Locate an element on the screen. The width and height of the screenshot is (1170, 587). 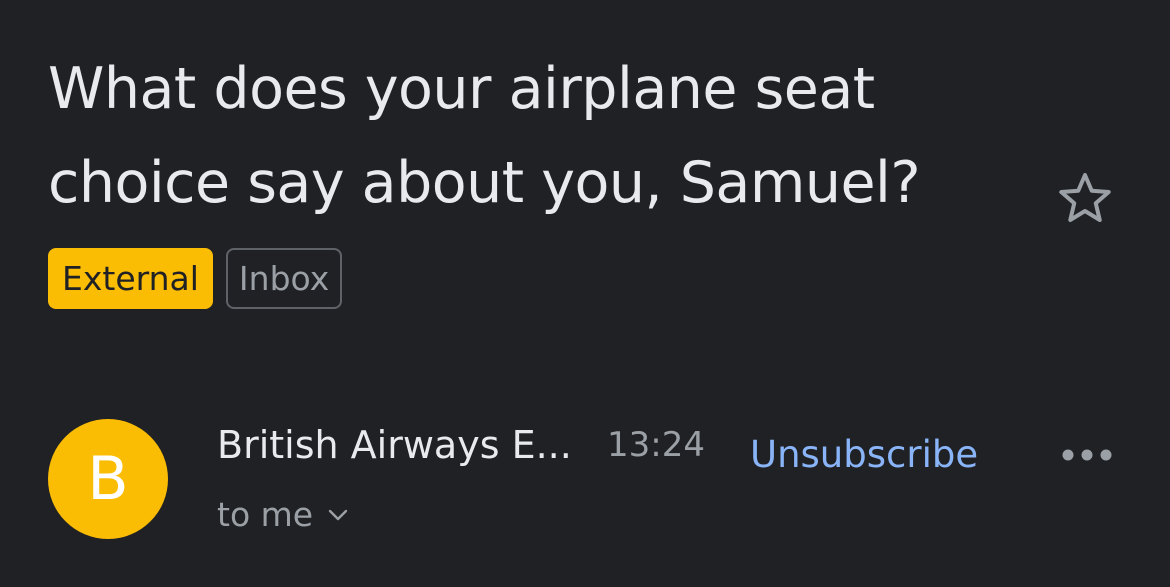
recipient-label: to me is located at coordinates (265, 514).